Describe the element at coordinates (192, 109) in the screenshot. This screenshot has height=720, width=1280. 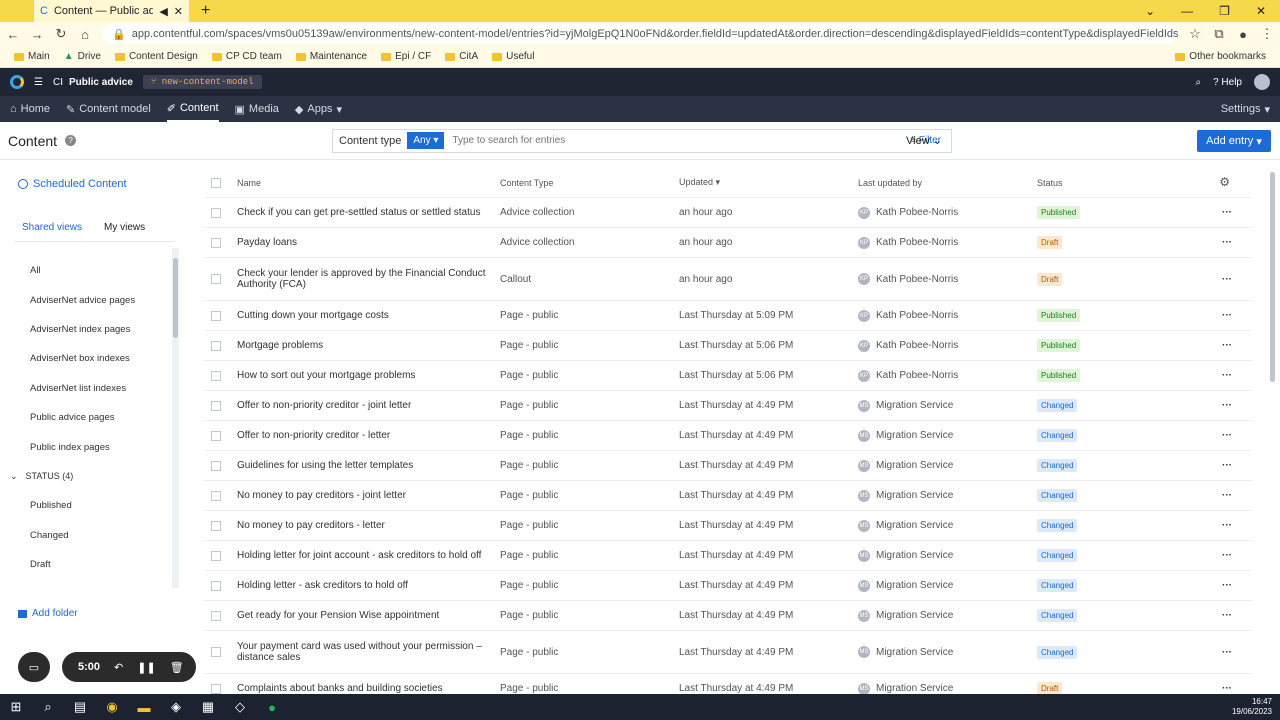
I see `nav-content: ✐ Content` at that location.